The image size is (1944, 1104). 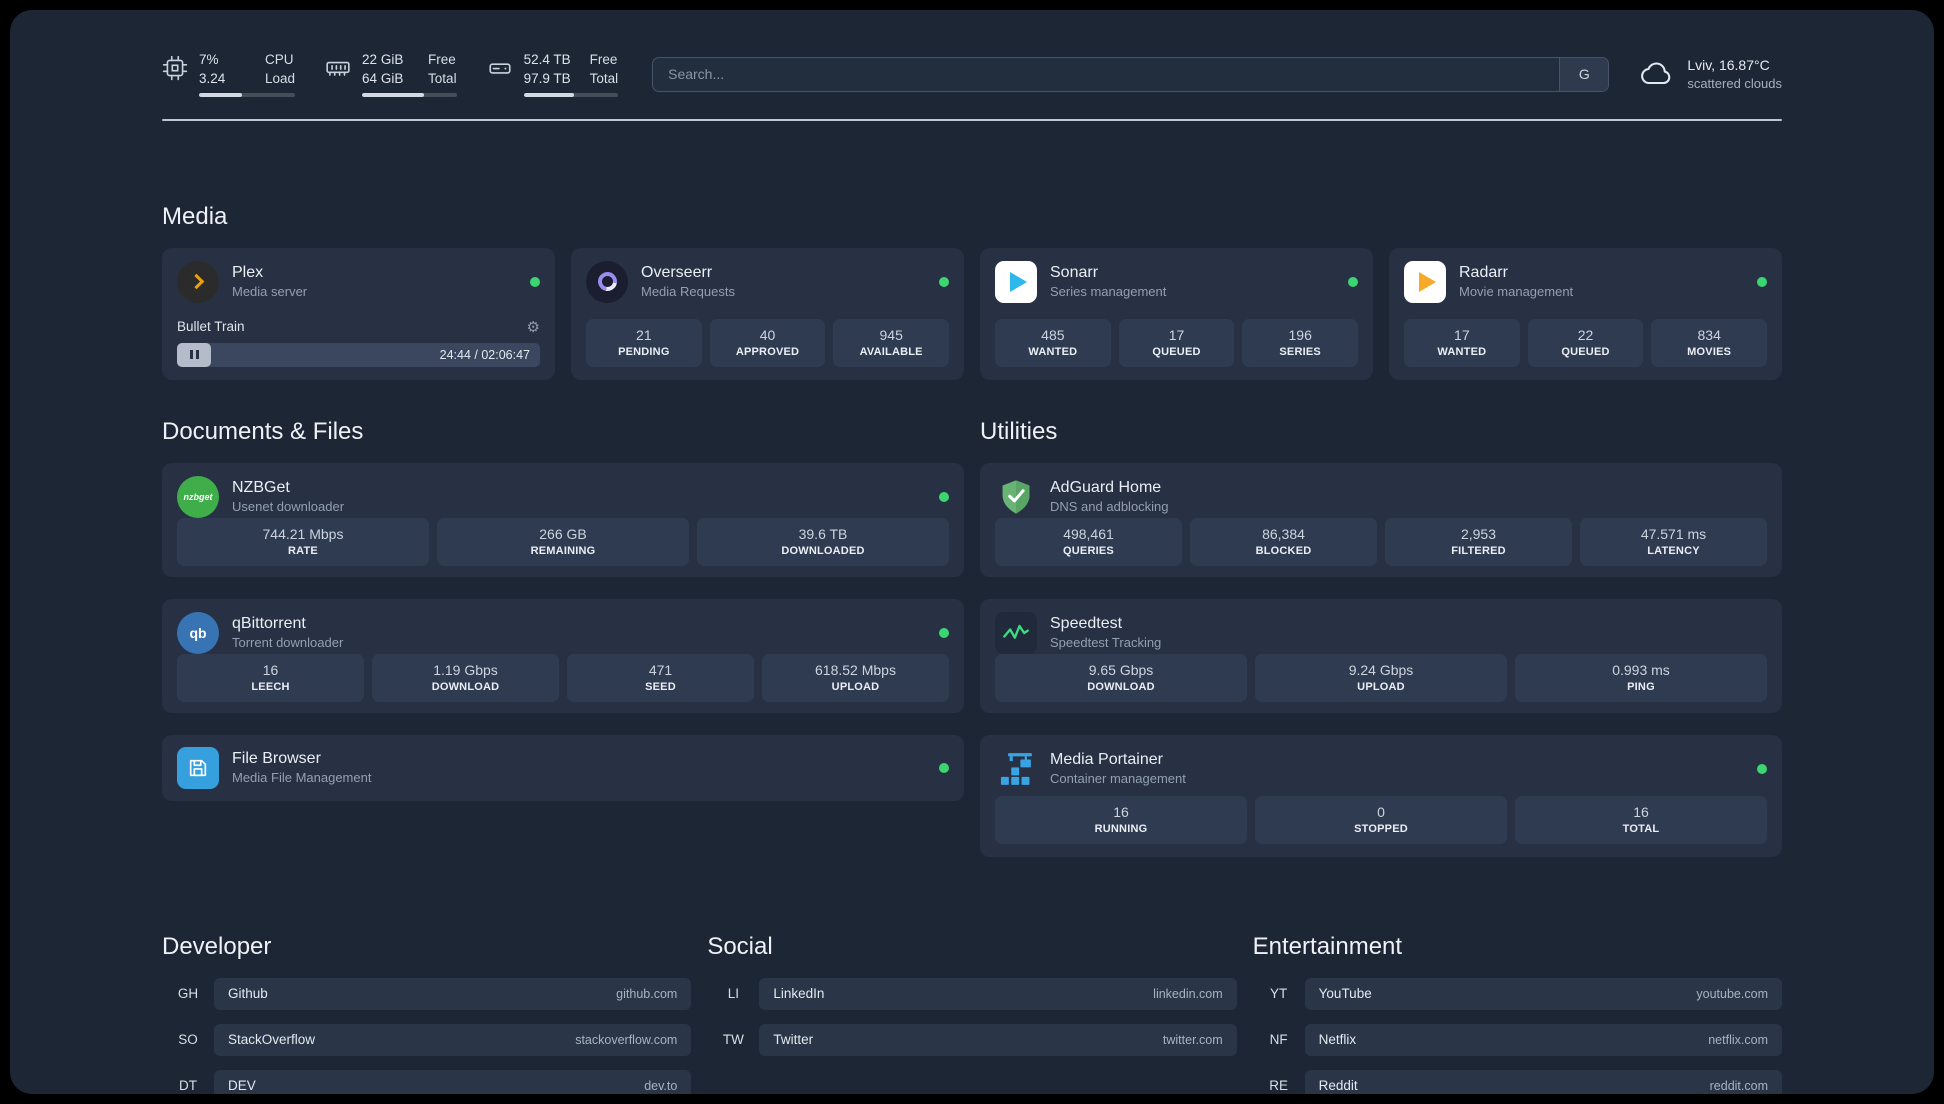 I want to click on stat-label: APPROVED, so click(x=767, y=352).